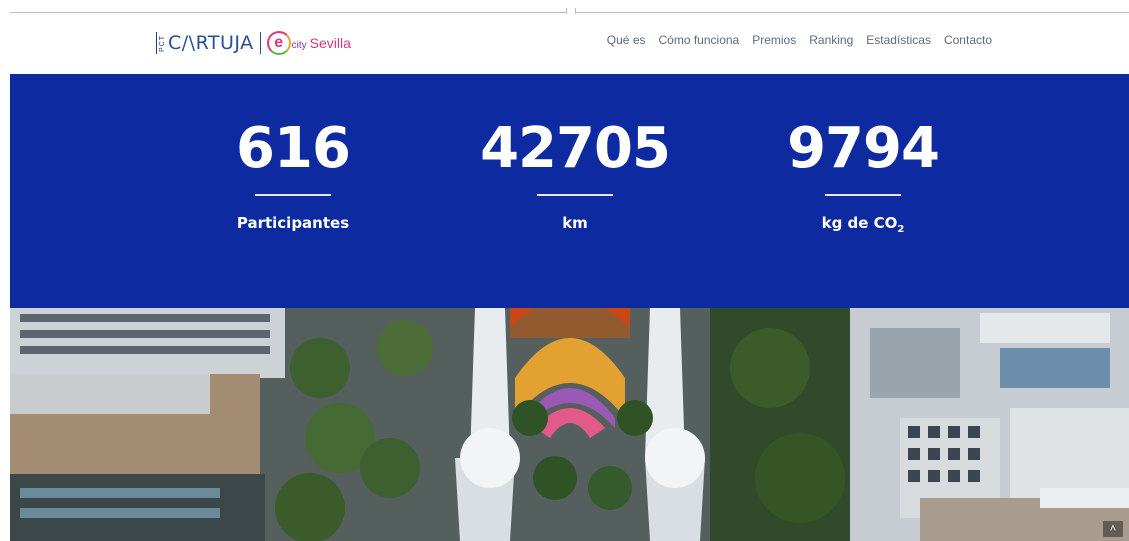 Image resolution: width=1129 pixels, height=541 pixels. Describe the element at coordinates (901, 229) in the screenshot. I see `stat-label-subscript: 2` at that location.